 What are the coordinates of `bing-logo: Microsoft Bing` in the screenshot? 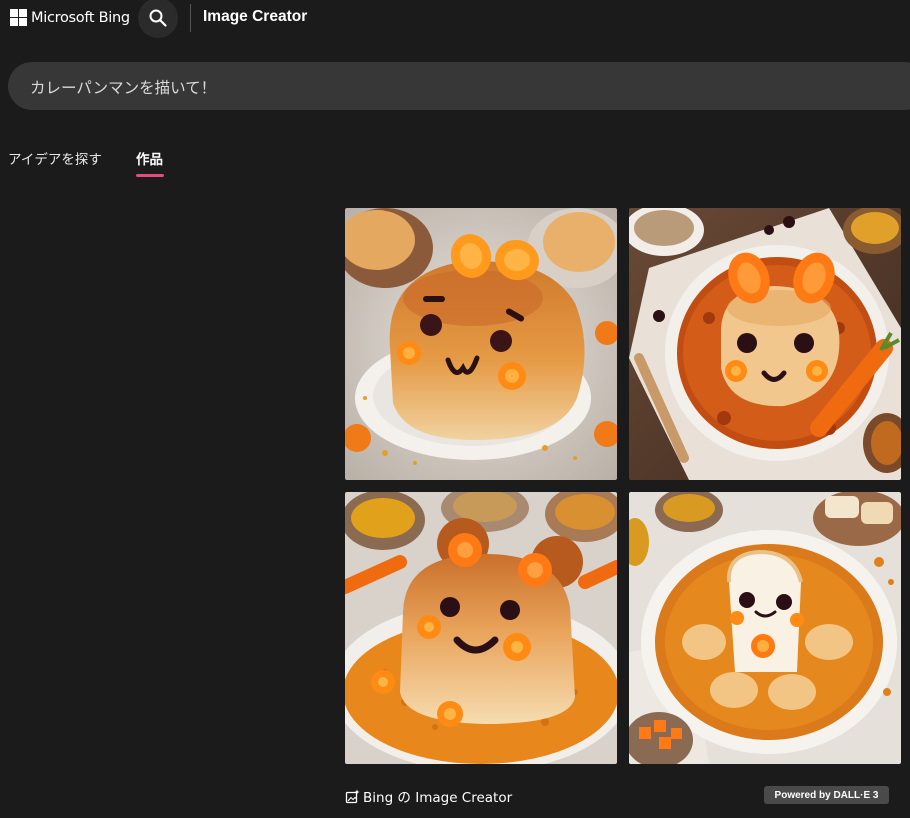 It's located at (70, 17).